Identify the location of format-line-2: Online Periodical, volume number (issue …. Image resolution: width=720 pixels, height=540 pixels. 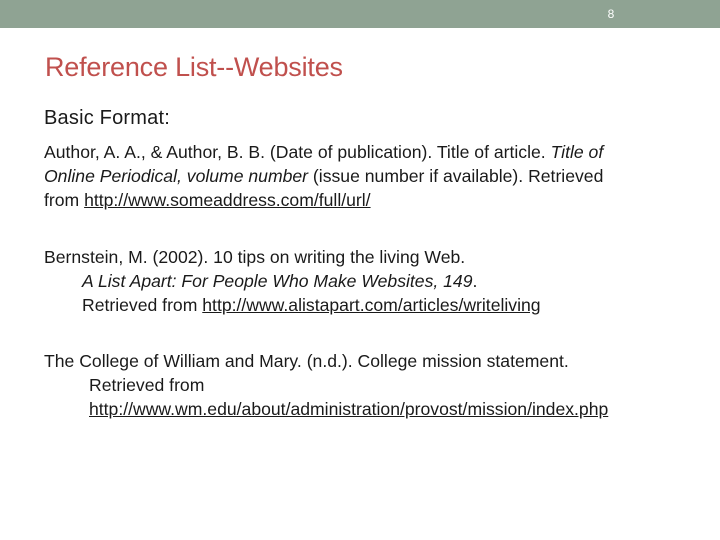
(323, 176).